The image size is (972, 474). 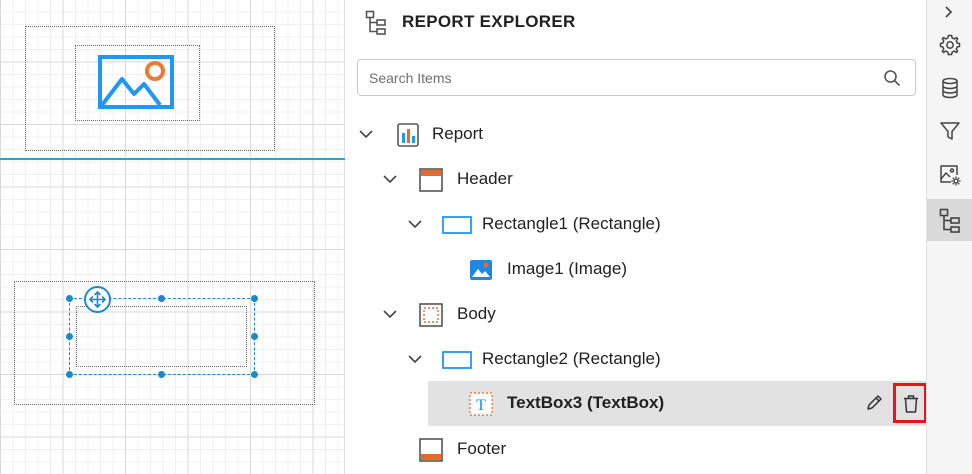 What do you see at coordinates (874, 403) in the screenshot?
I see `edit-pencil-icon` at bounding box center [874, 403].